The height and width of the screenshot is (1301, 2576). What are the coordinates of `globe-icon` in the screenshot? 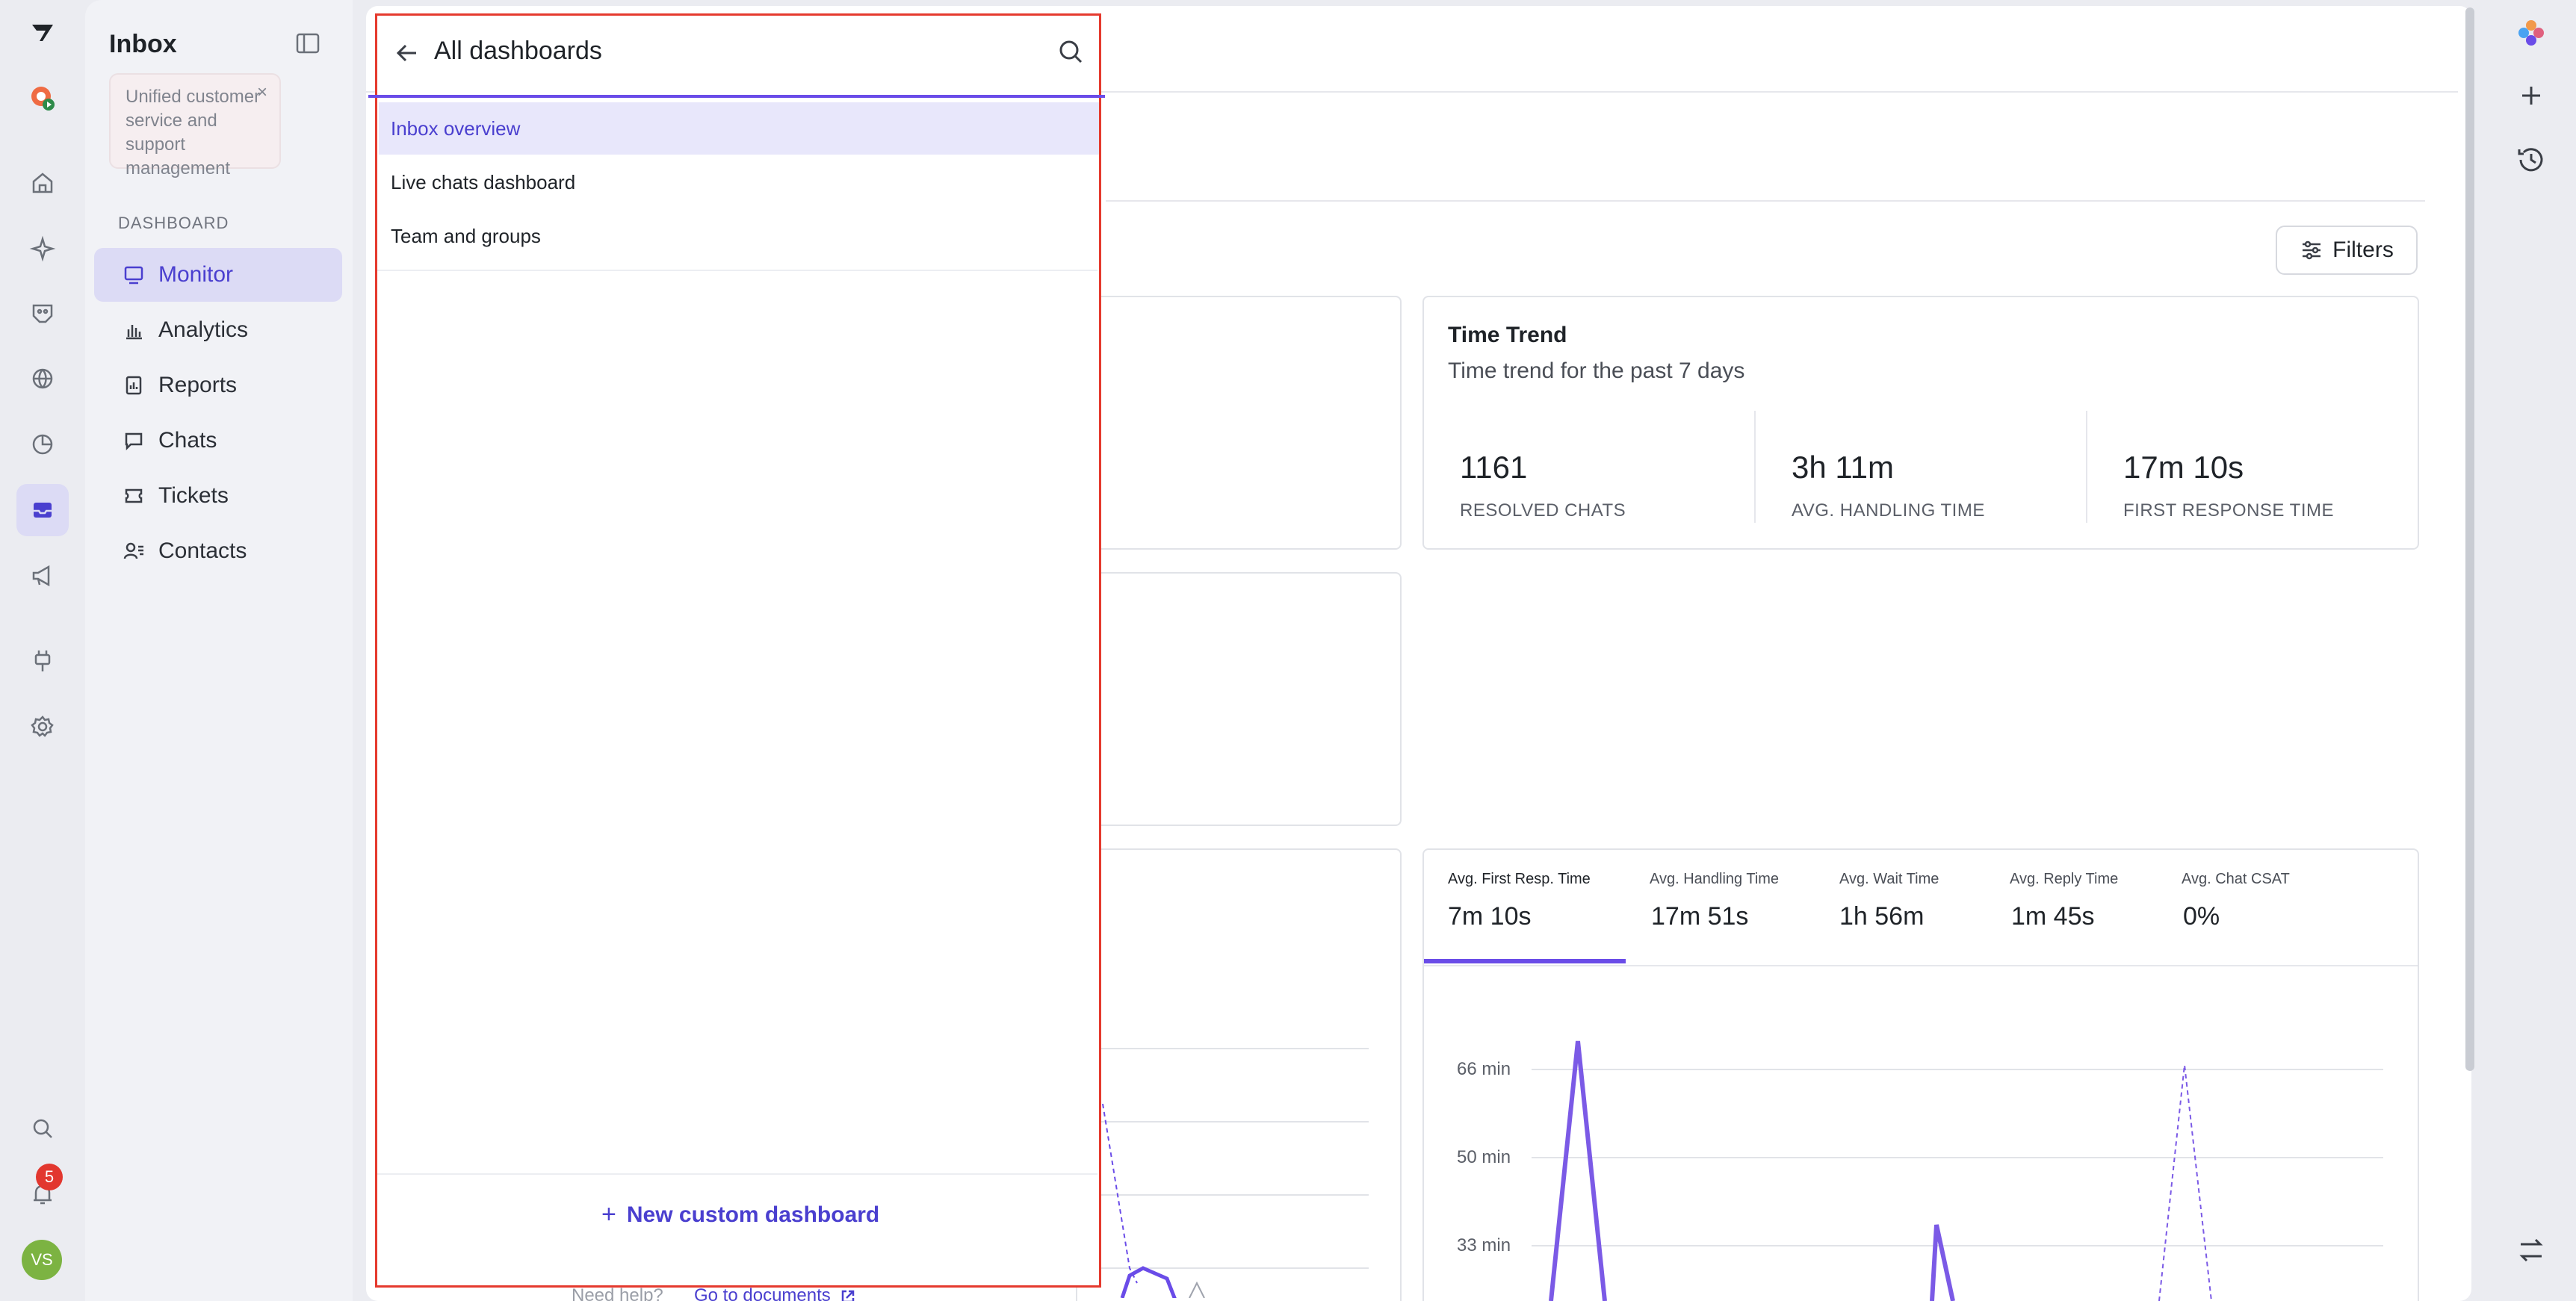 It's located at (42, 379).